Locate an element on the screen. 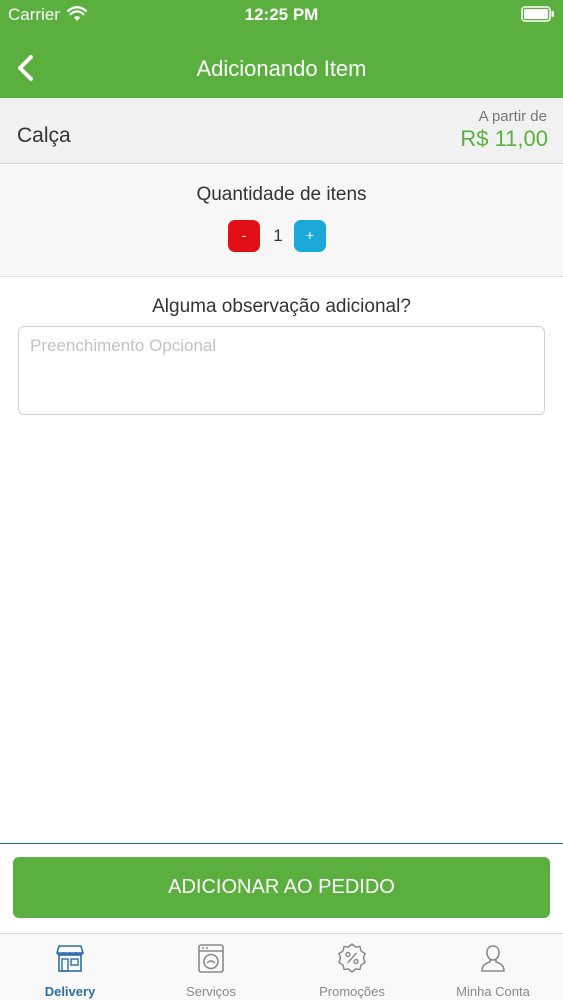 This screenshot has width=563, height=1000. add-to-order-button: ADICIONAR AO PEDIDO is located at coordinates (281, 887).